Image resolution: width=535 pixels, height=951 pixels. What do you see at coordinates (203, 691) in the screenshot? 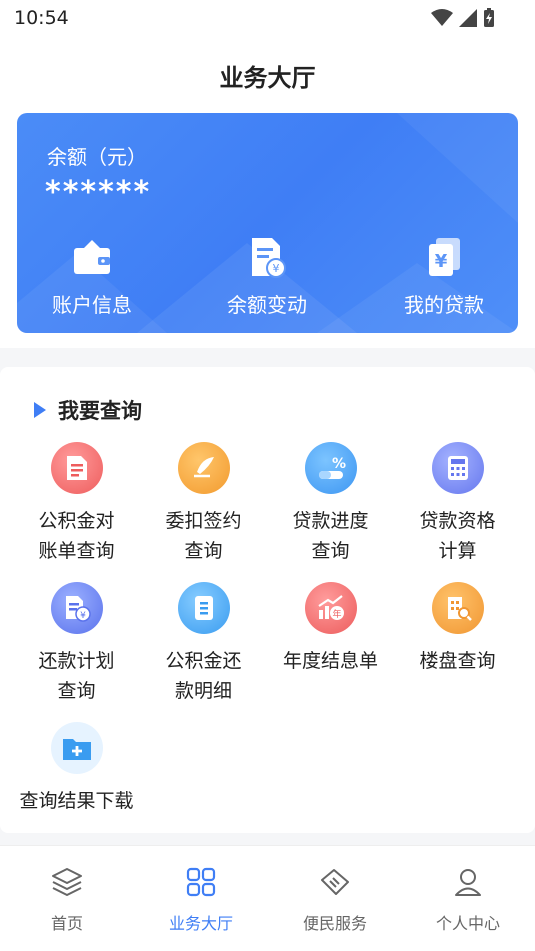
I see `repayment-detail-label-2: 款明细` at bounding box center [203, 691].